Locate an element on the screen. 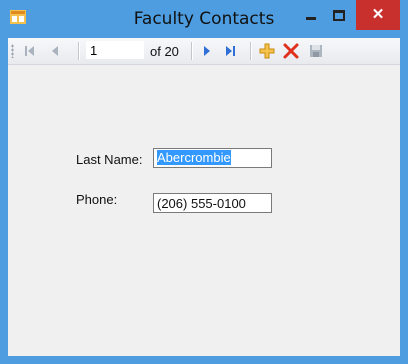  save-icon is located at coordinates (316, 51).